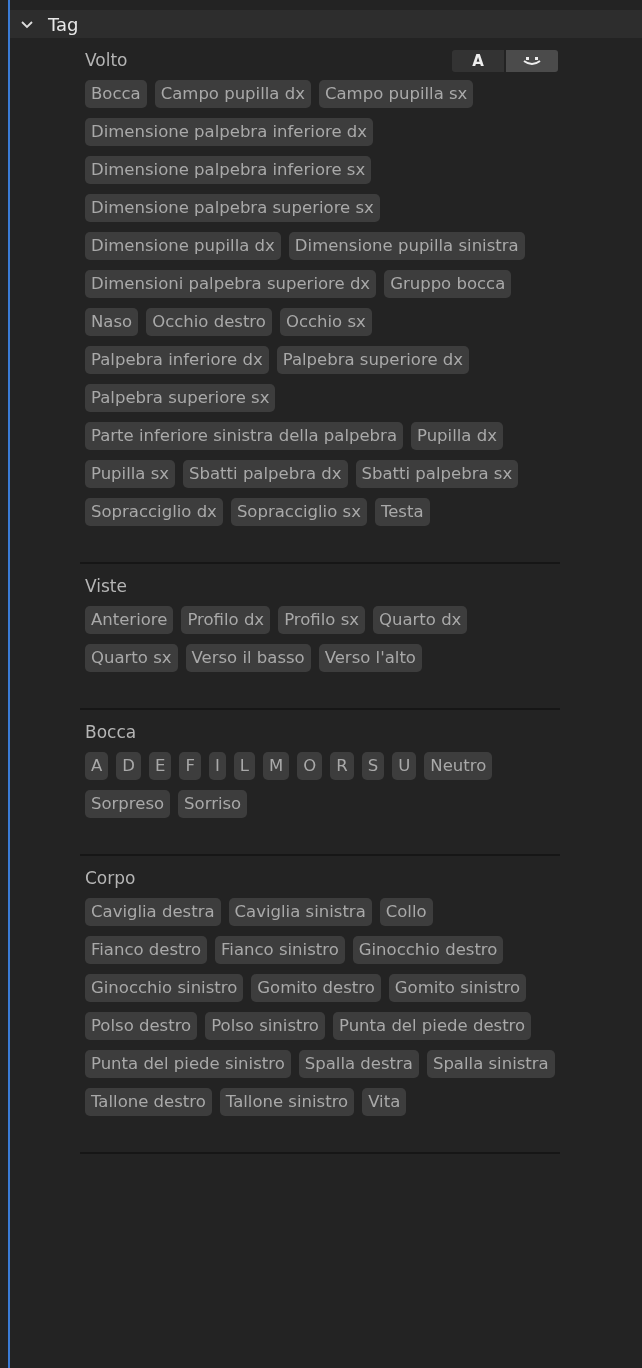  Describe the element at coordinates (27, 24) in the screenshot. I see `chevron-icon` at that location.